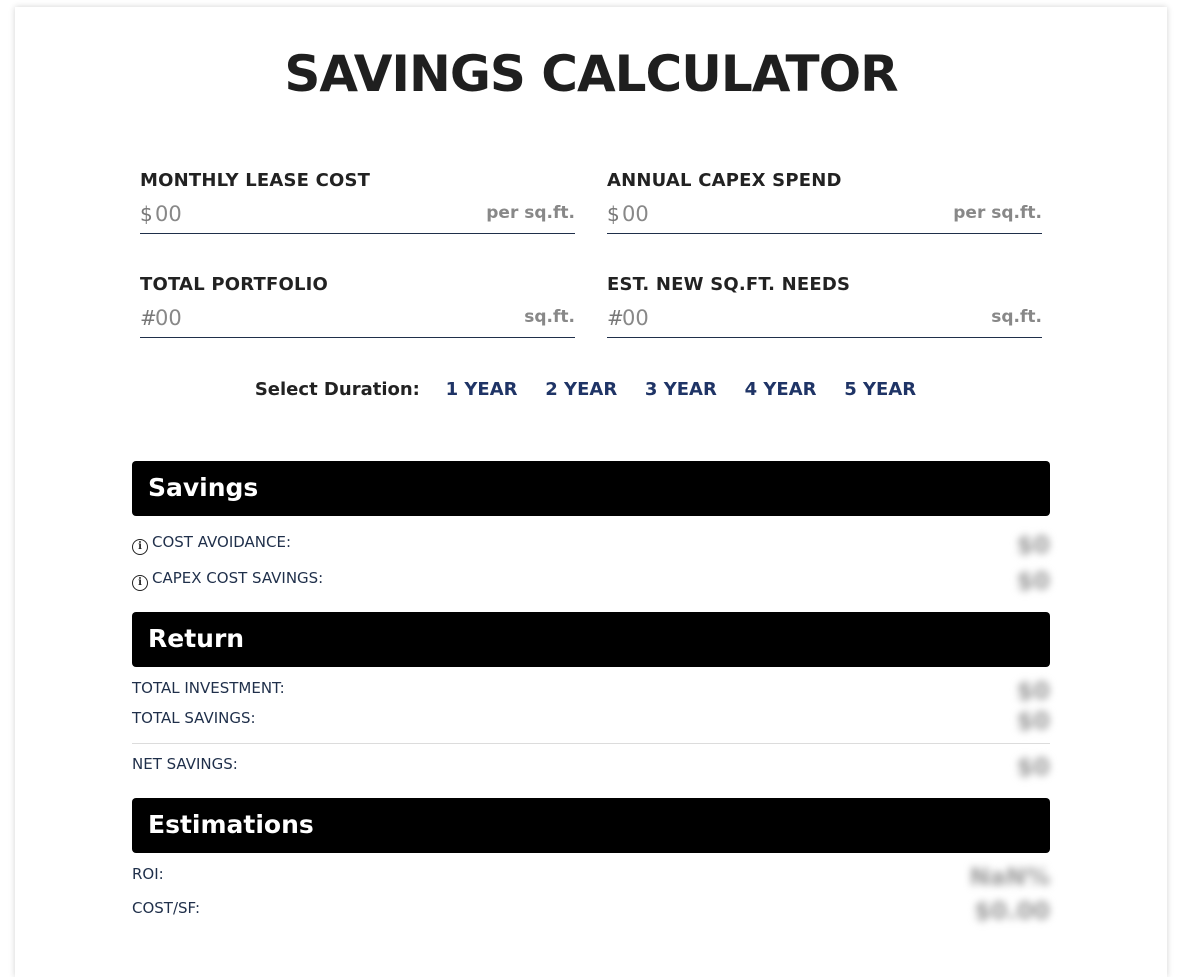 This screenshot has height=977, width=1183. Describe the element at coordinates (337, 389) in the screenshot. I see `duration-label: Select Duration:` at that location.